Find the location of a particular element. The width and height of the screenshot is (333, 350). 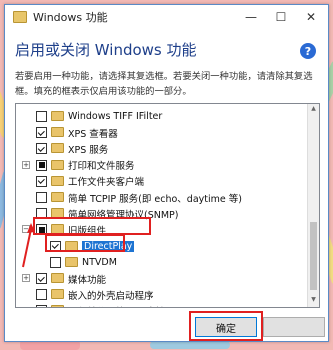

feature-row: + 媒体功能 is located at coordinates (161, 278).